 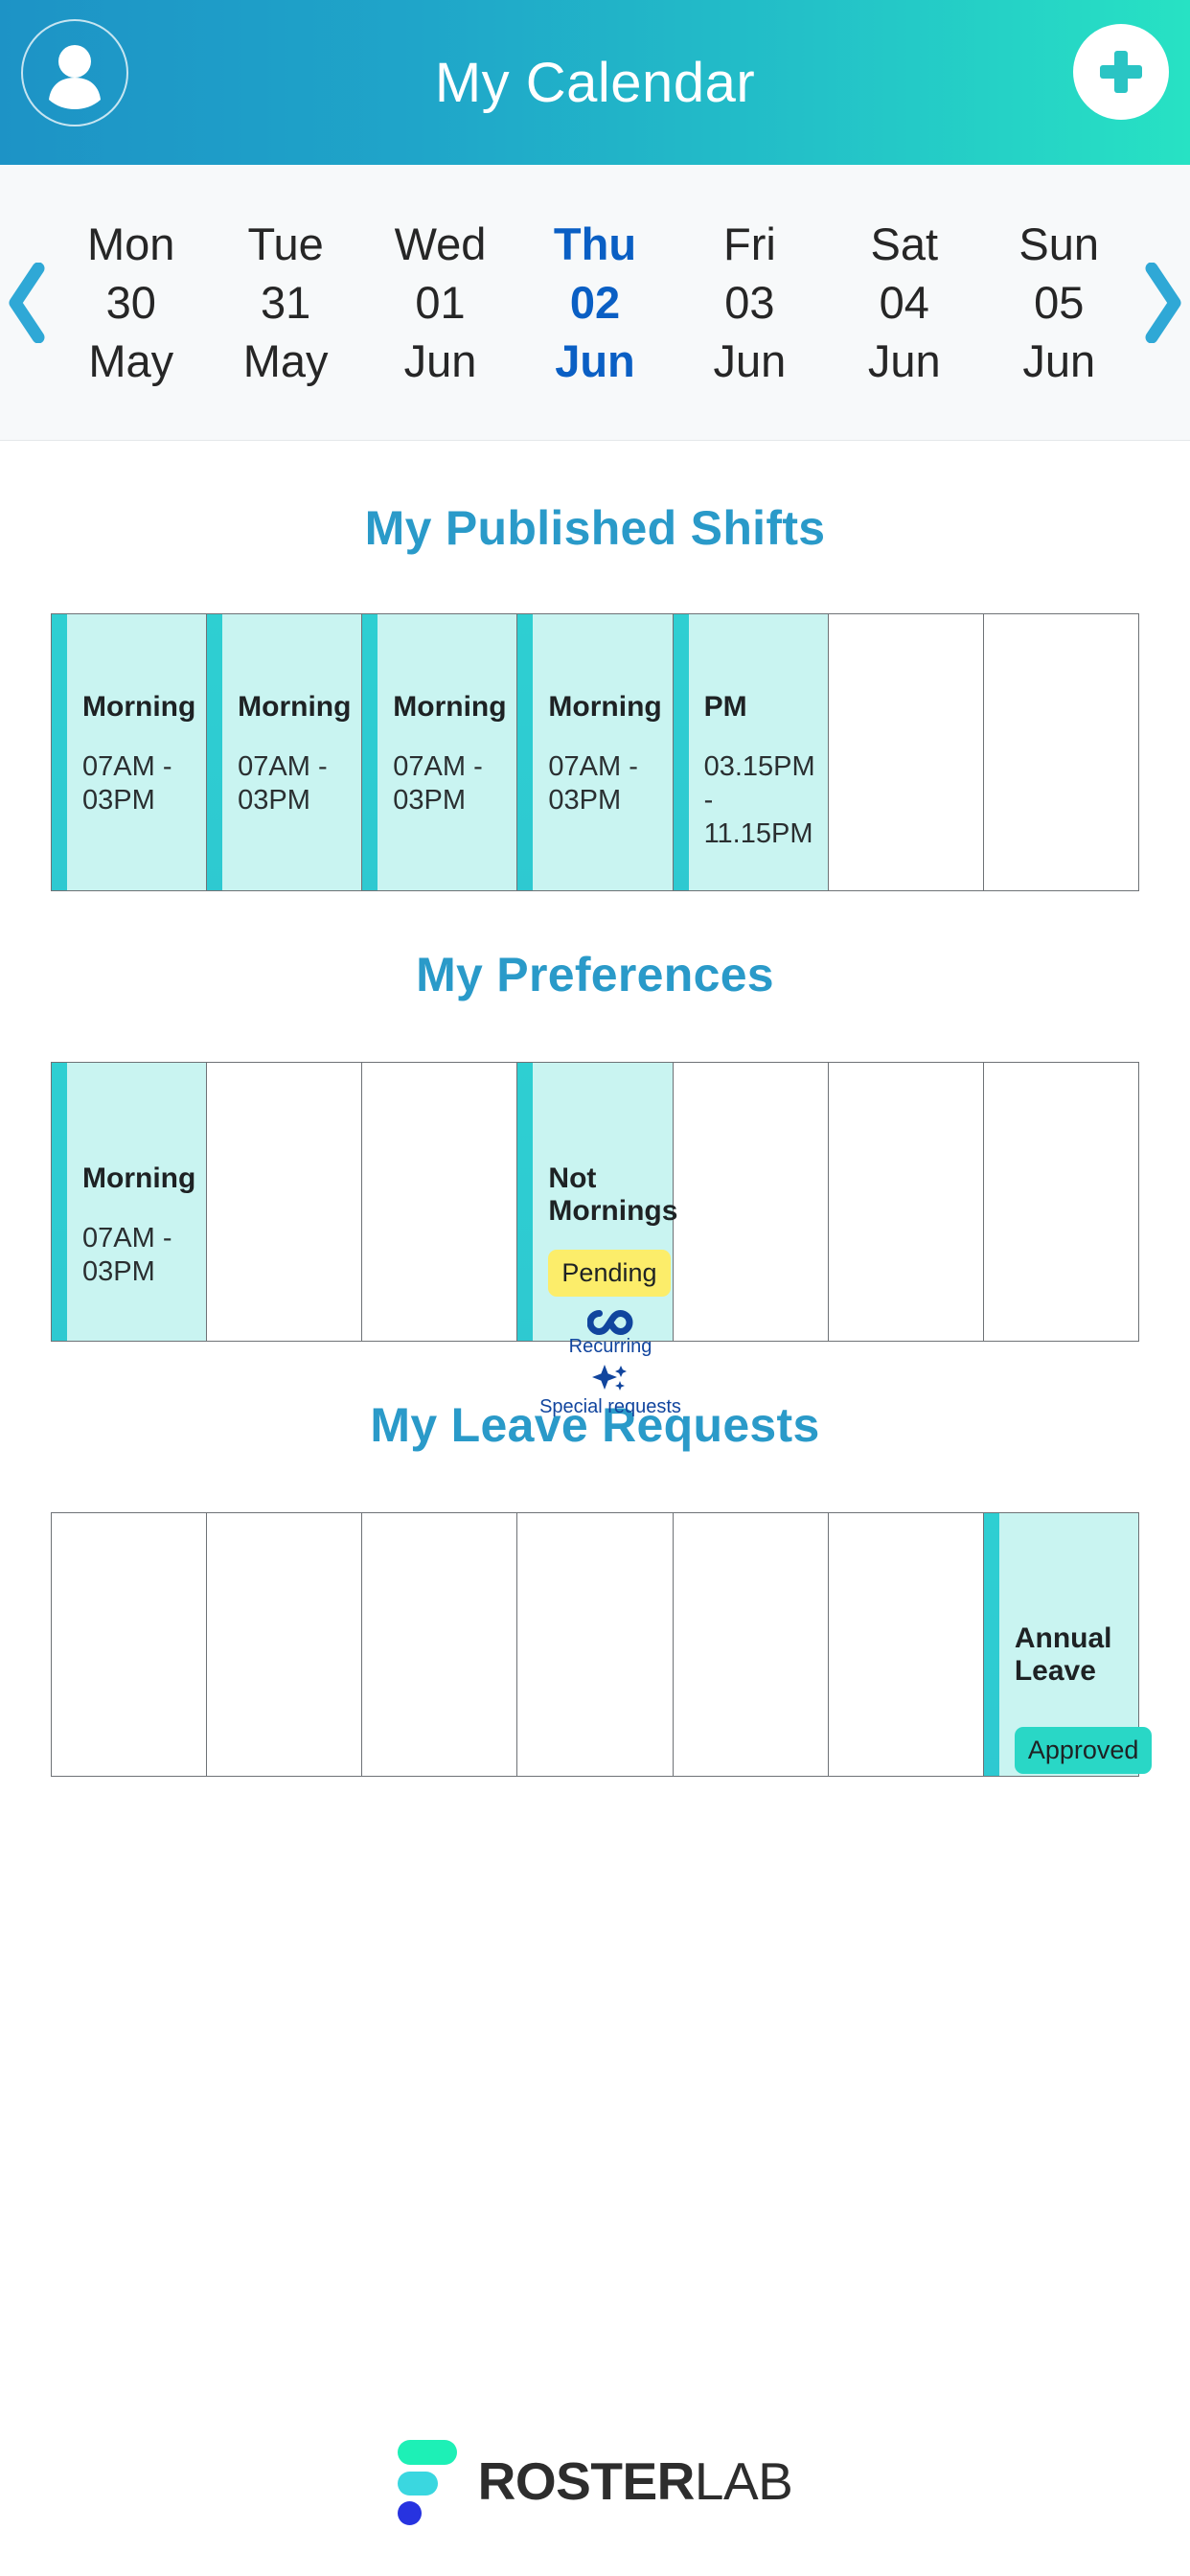 I want to click on day-cell-thu: Thu 02 Jun, so click(x=594, y=302).